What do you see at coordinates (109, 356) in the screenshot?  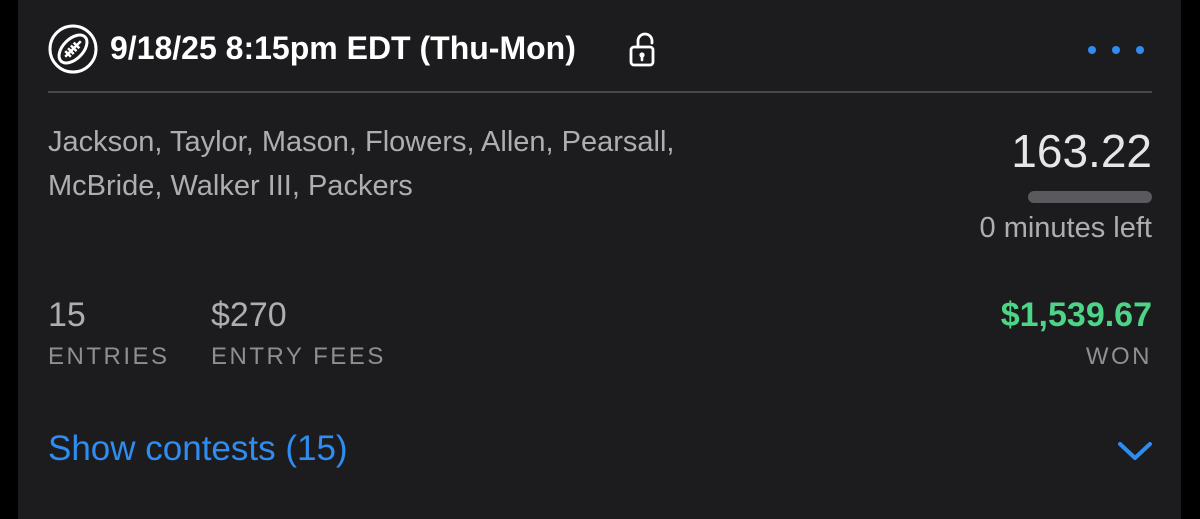 I see `entries-label: ENTRIES` at bounding box center [109, 356].